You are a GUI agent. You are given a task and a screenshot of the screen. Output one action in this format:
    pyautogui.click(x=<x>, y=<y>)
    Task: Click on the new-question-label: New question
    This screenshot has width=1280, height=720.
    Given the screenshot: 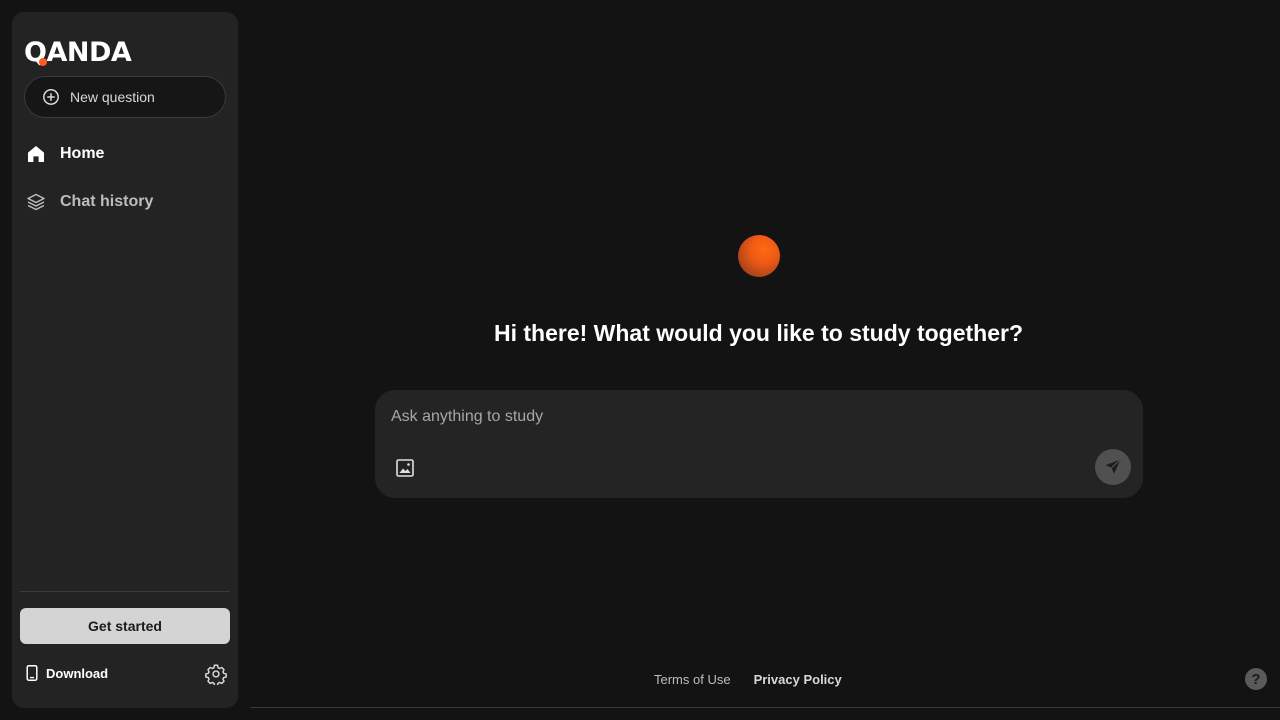 What is the action you would take?
    pyautogui.click(x=112, y=97)
    